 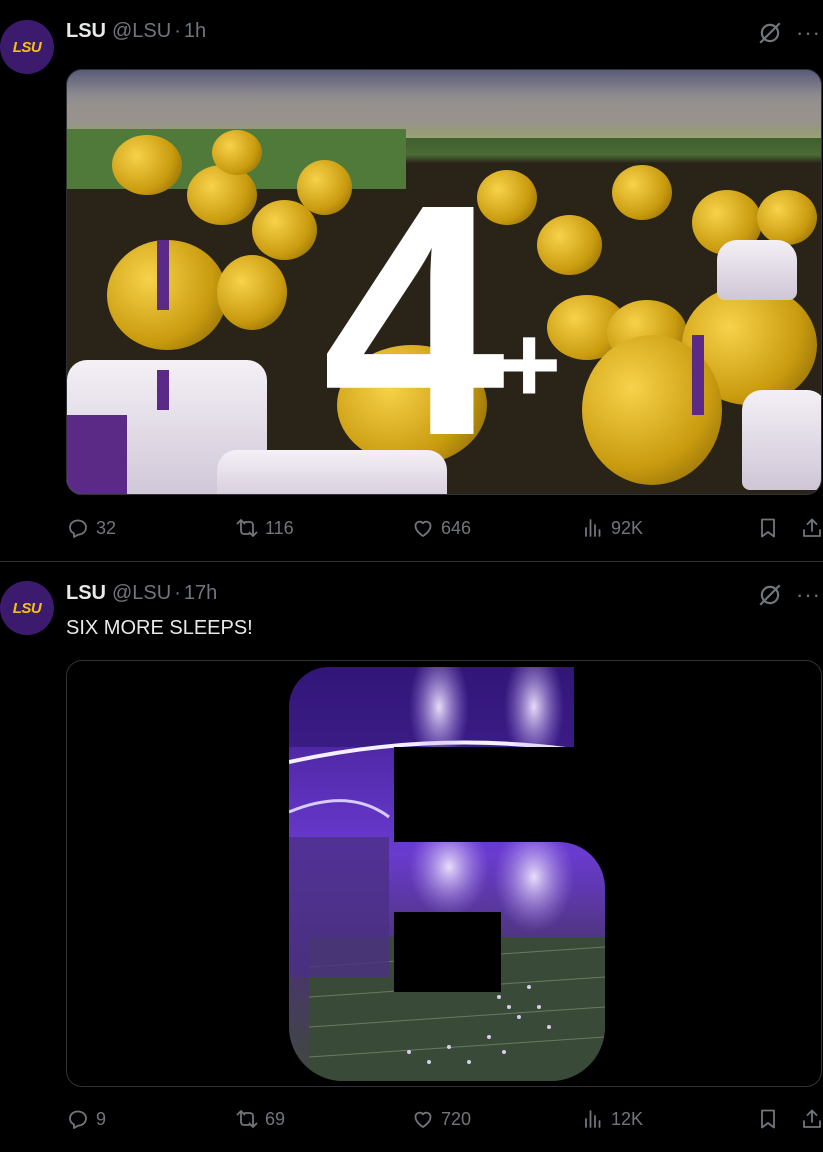 What do you see at coordinates (414, 315) in the screenshot?
I see `countdown-number: 4` at bounding box center [414, 315].